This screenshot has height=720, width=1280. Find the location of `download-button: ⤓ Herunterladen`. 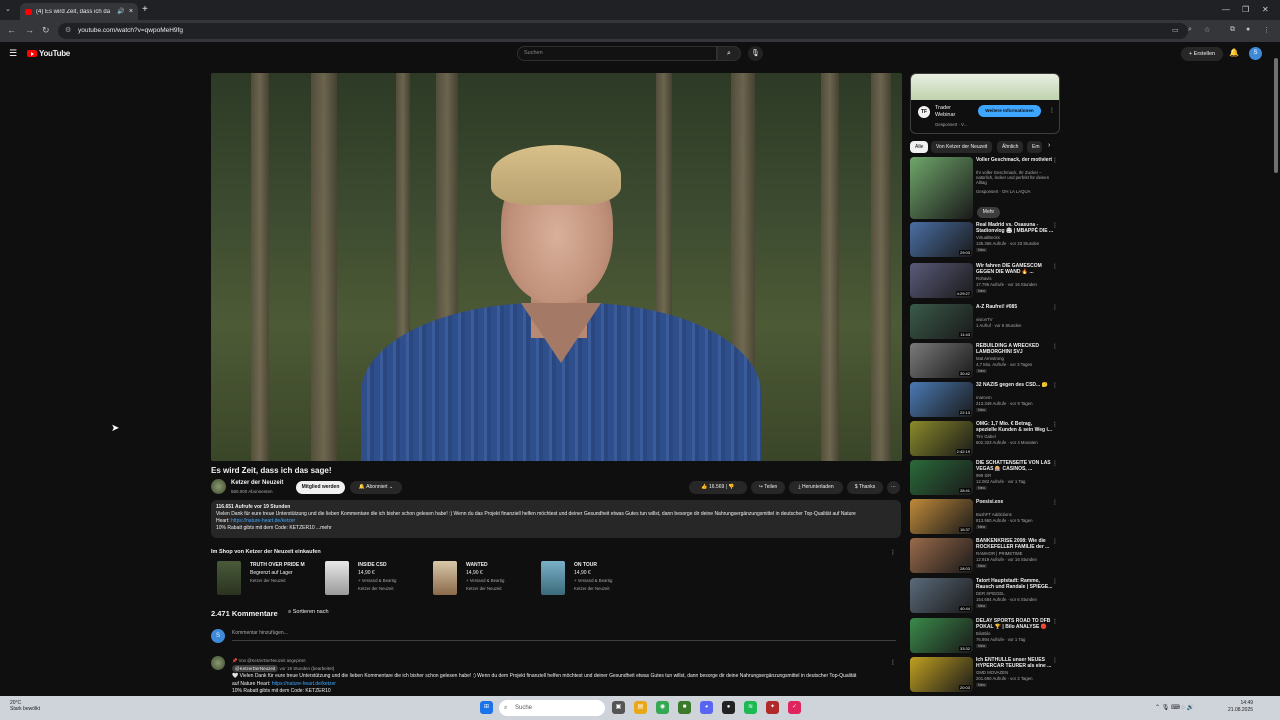

download-button: ⤓ Herunterladen is located at coordinates (816, 487).